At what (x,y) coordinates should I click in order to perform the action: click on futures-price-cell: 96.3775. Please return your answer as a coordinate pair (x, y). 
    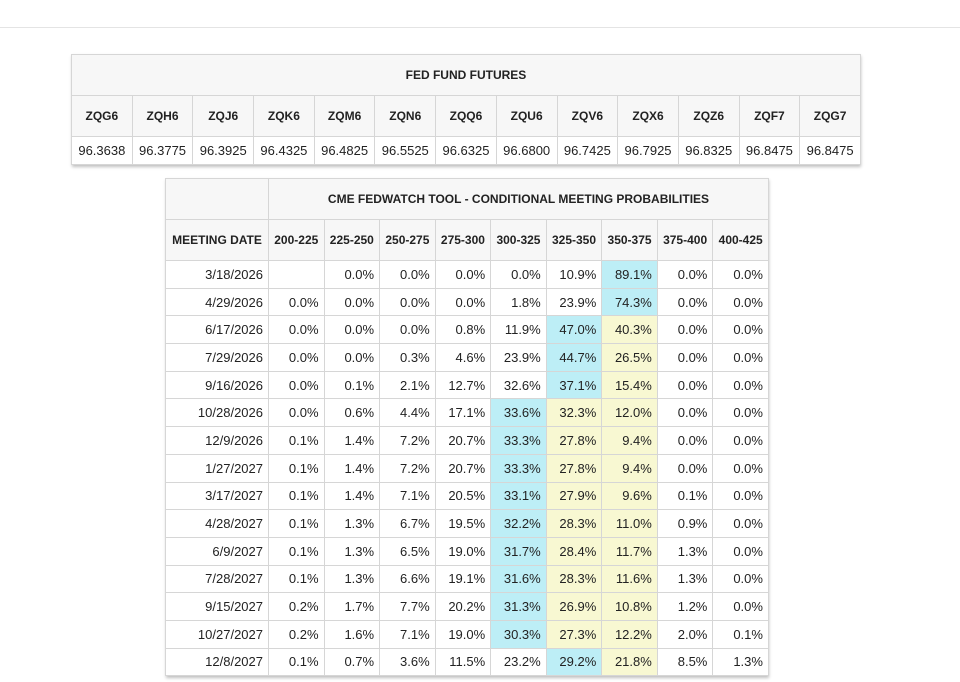
    Looking at the image, I should click on (162, 150).